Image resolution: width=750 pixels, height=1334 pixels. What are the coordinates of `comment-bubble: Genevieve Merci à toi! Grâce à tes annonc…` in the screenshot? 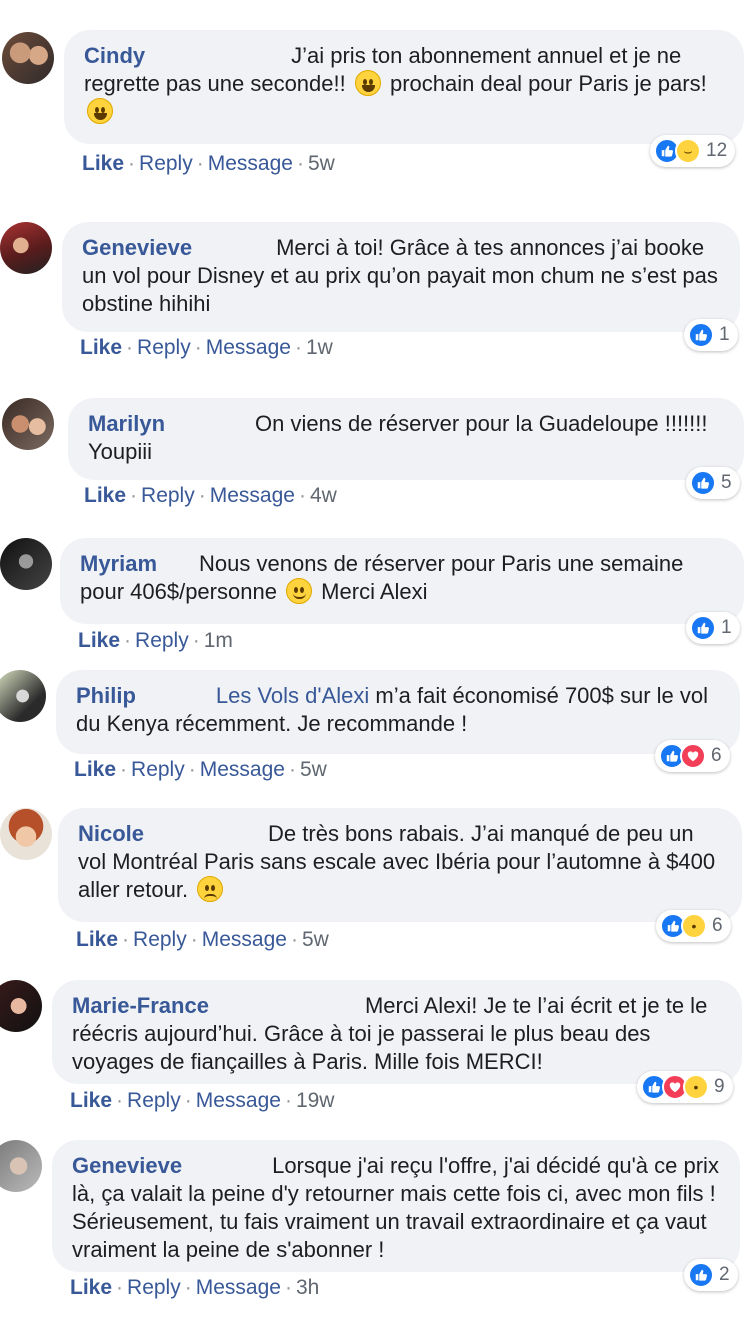 It's located at (401, 277).